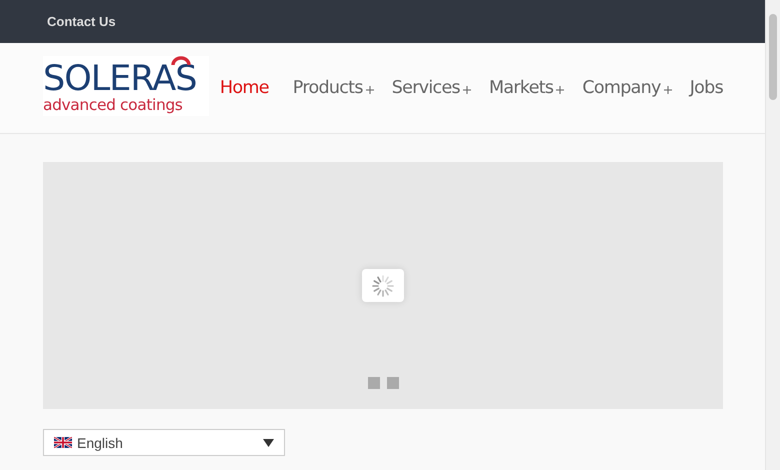 The image size is (780, 470). What do you see at coordinates (706, 88) in the screenshot?
I see `nav-link: Jobs` at bounding box center [706, 88].